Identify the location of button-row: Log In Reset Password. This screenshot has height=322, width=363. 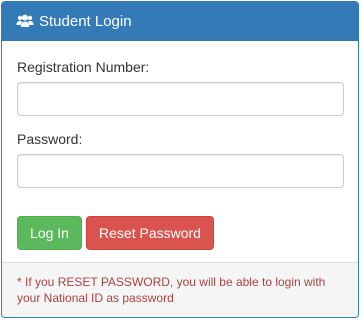
(180, 233).